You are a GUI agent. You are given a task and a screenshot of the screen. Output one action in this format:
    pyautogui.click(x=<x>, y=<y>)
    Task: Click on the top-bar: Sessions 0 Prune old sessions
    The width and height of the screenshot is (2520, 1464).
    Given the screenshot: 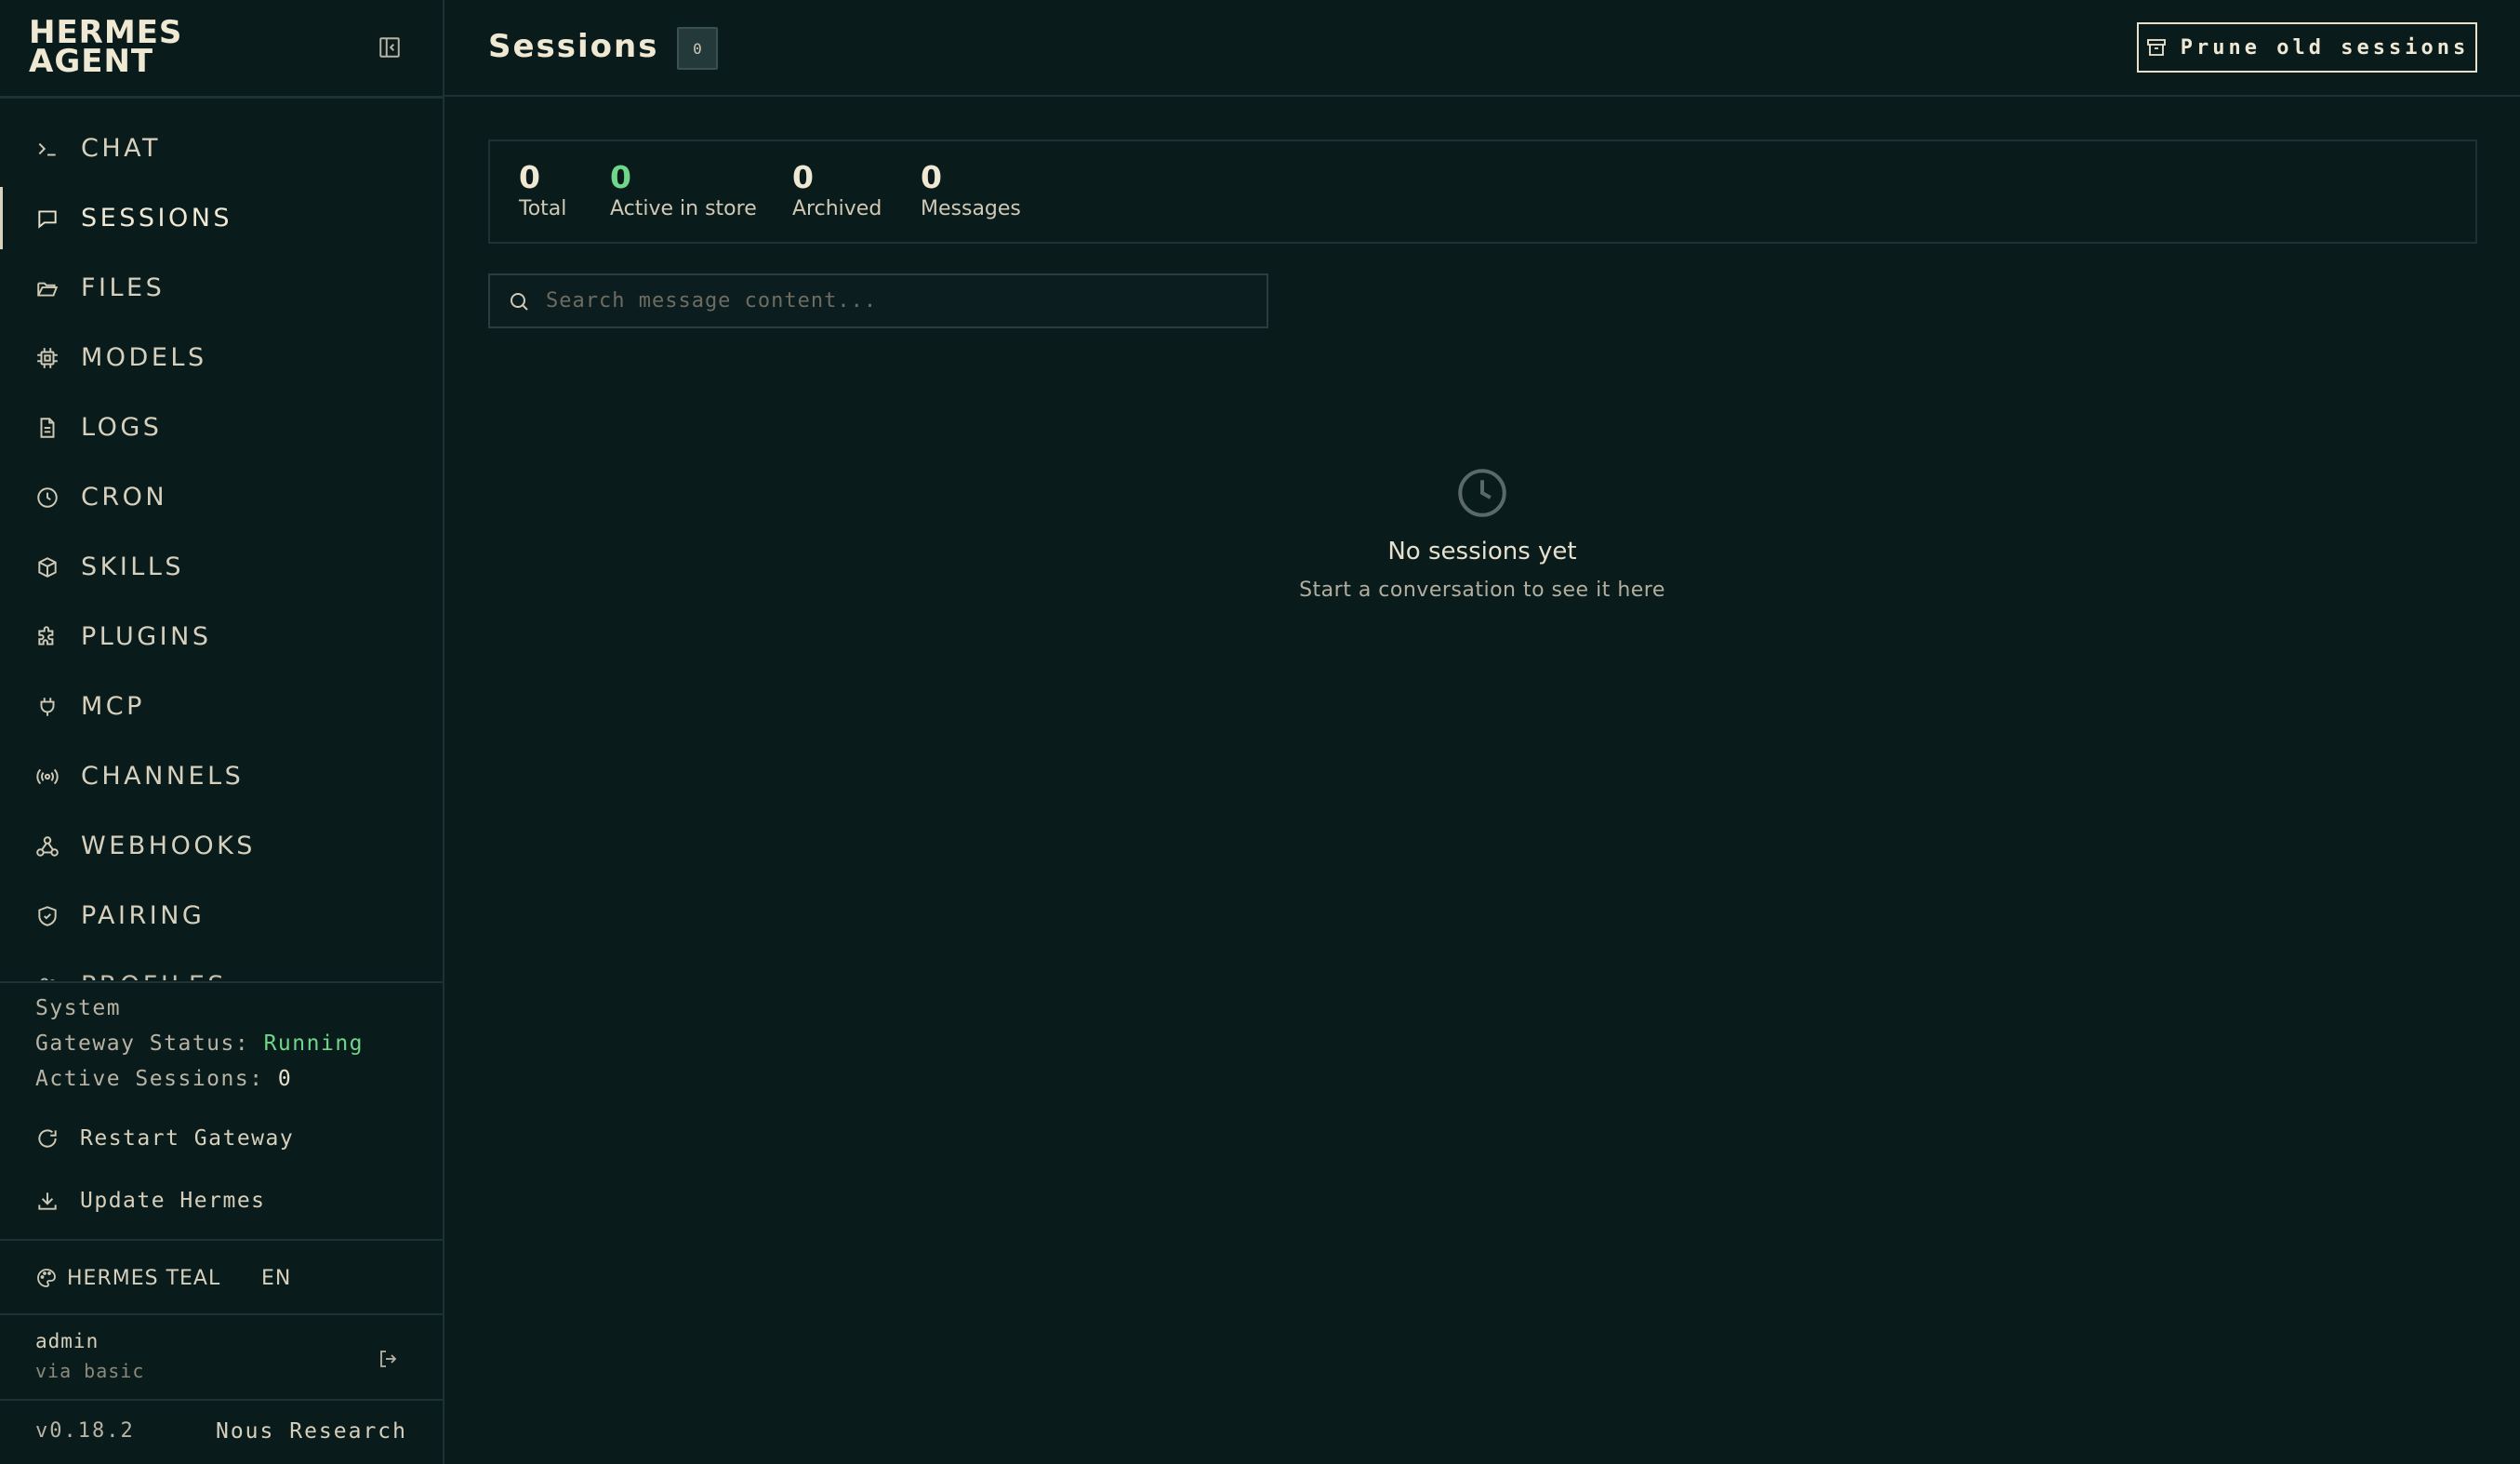 What is the action you would take?
    pyautogui.click(x=1482, y=48)
    